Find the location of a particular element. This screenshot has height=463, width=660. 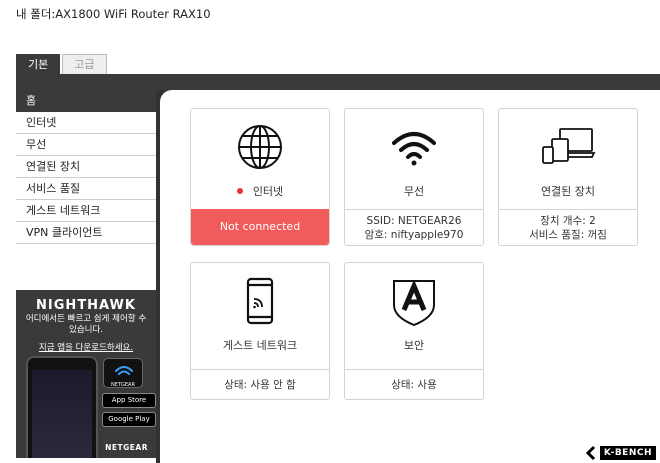

security-label: 보안 is located at coordinates (414, 345).